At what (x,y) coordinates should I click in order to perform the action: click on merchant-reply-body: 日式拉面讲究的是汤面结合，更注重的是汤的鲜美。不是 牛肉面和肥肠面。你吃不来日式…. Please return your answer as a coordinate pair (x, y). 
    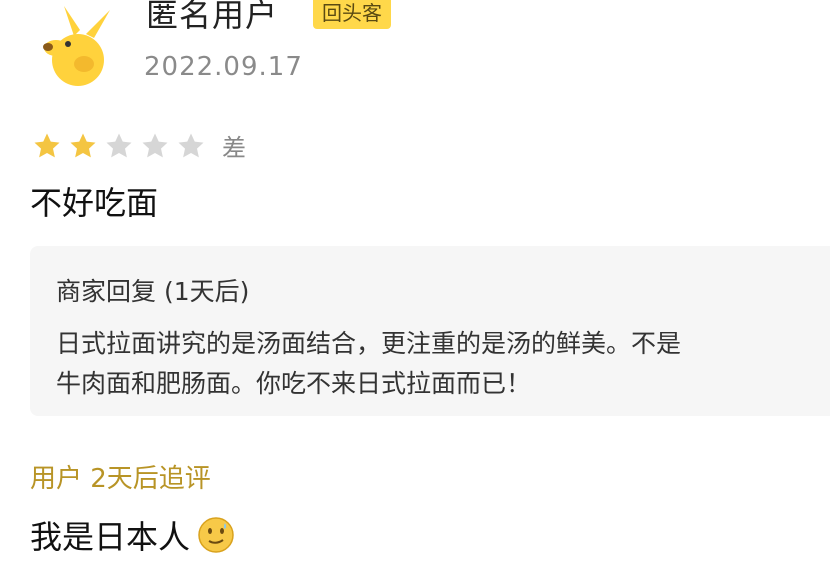
    Looking at the image, I should click on (368, 364).